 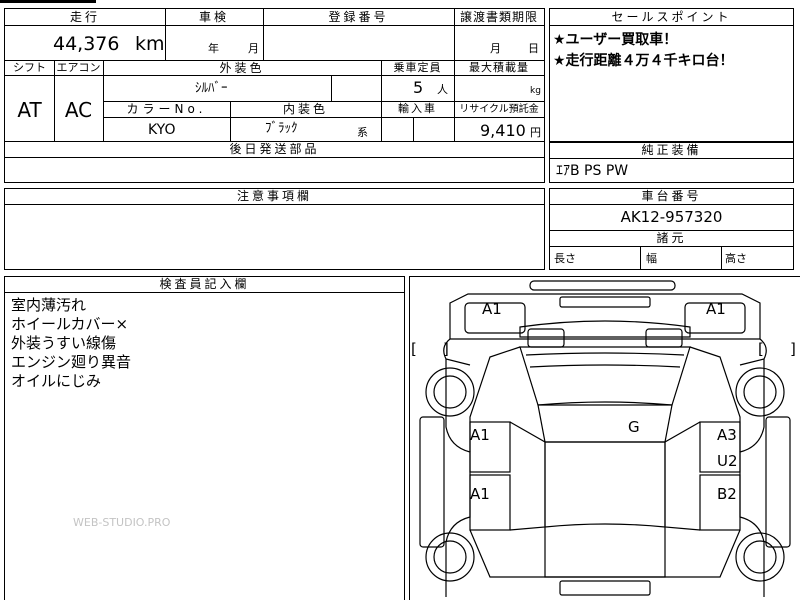 What do you see at coordinates (480, 494) in the screenshot?
I see `mark-left-rear-door: A1` at bounding box center [480, 494].